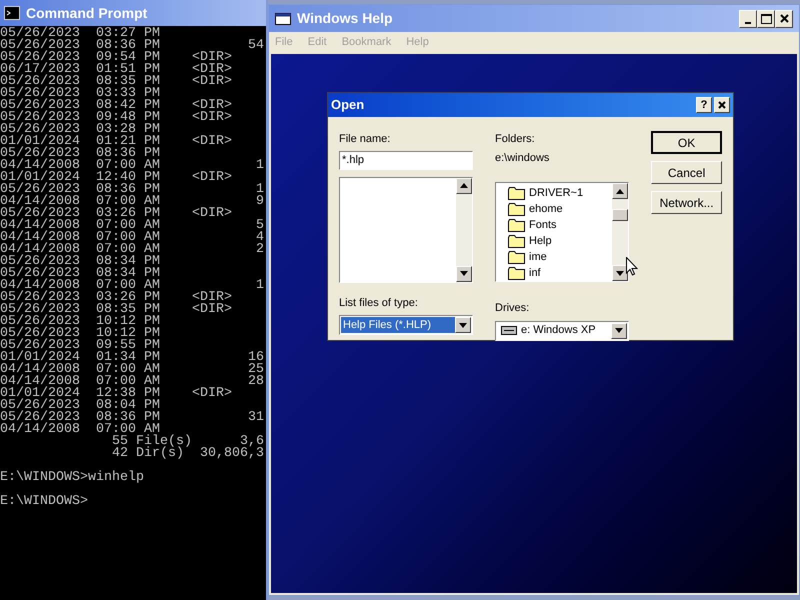 The image size is (800, 600). Describe the element at coordinates (398, 325) in the screenshot. I see `dropdown-value: Help Files (*.HLP)` at that location.